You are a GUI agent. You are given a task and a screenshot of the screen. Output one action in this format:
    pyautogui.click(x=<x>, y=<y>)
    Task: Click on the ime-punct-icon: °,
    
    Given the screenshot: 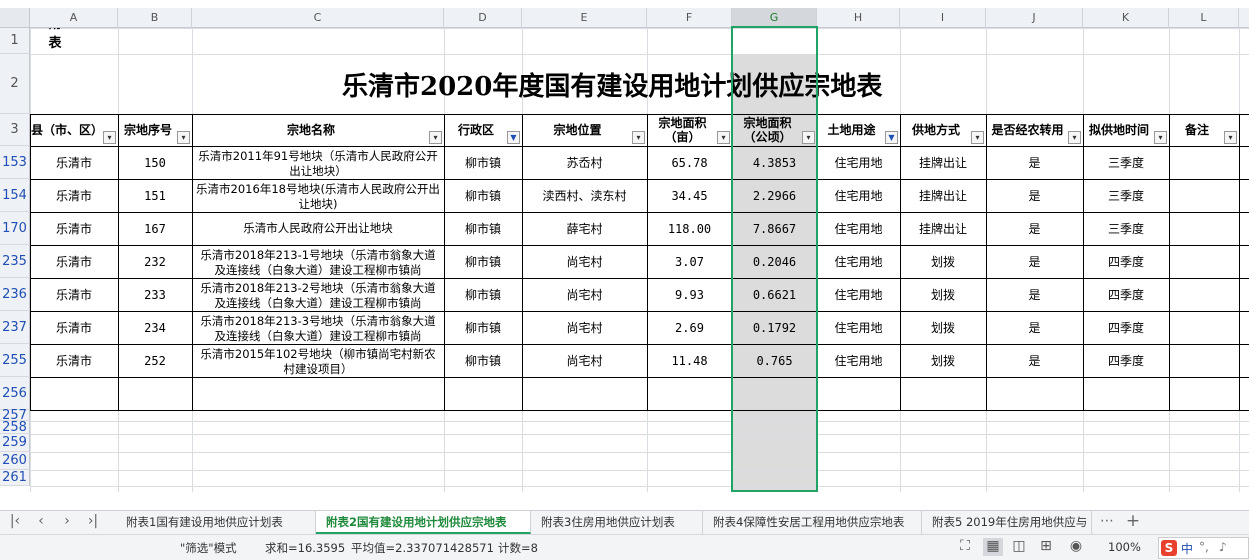 What is the action you would take?
    pyautogui.click(x=1204, y=547)
    